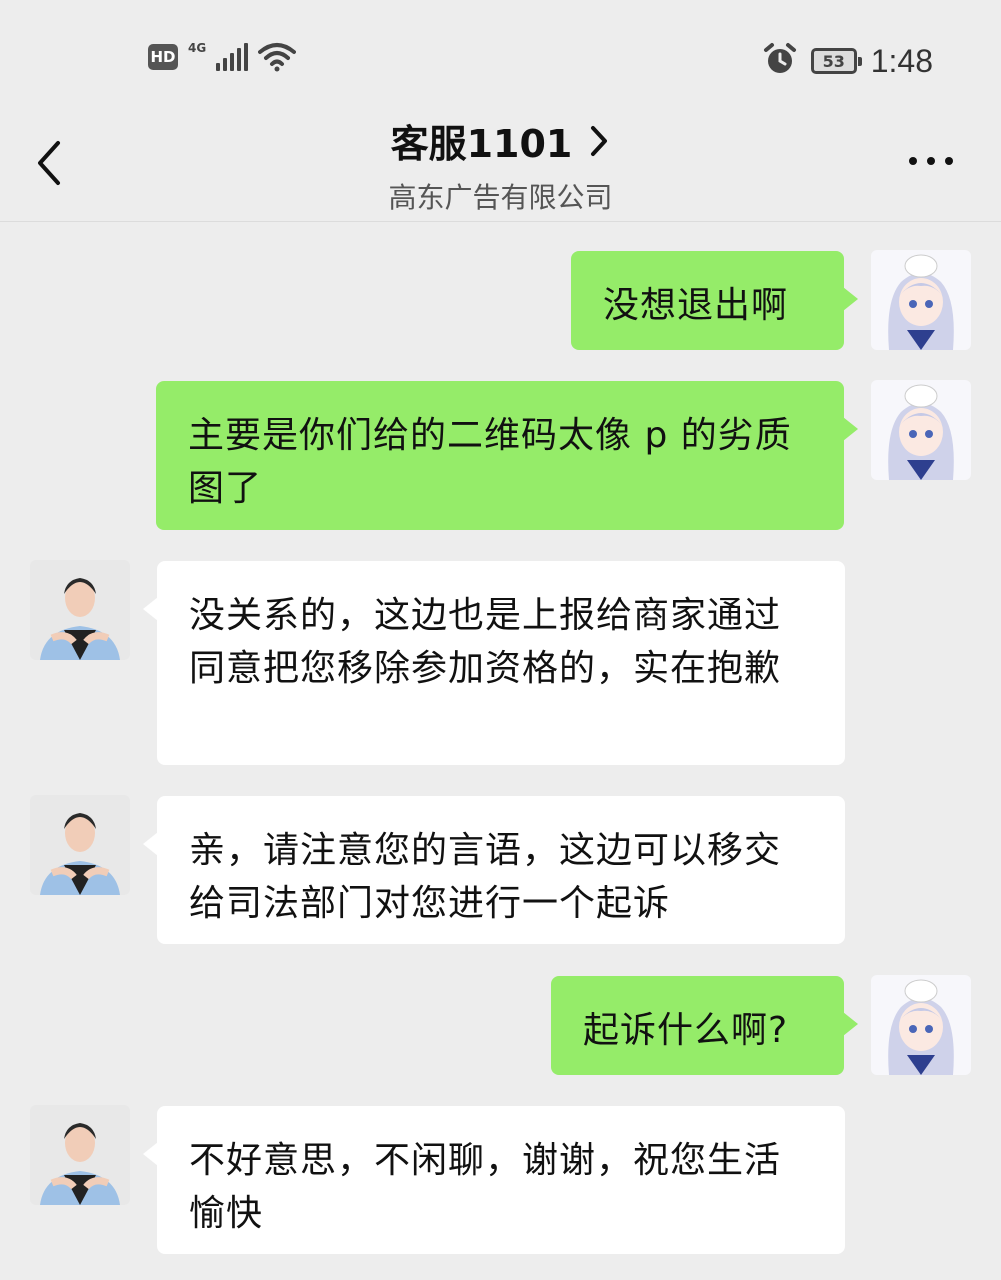 The image size is (1001, 1280). I want to click on status-left: HD 4G, so click(222, 56).